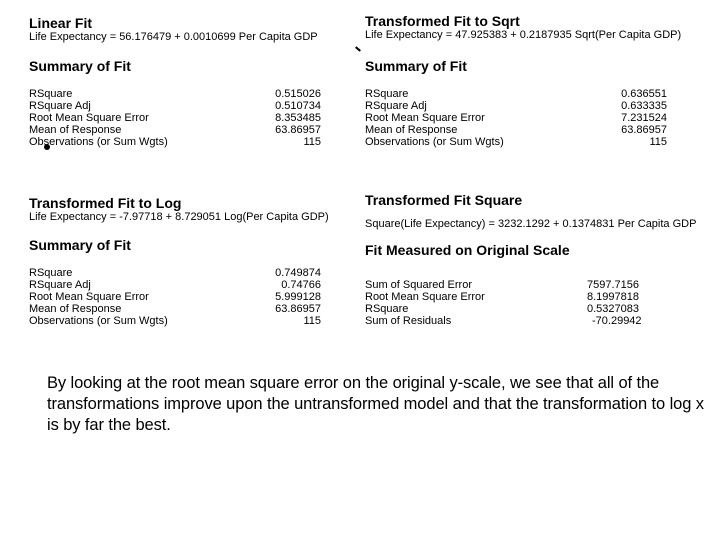  What do you see at coordinates (298, 94) in the screenshot?
I see `stat-value: 0.515026` at bounding box center [298, 94].